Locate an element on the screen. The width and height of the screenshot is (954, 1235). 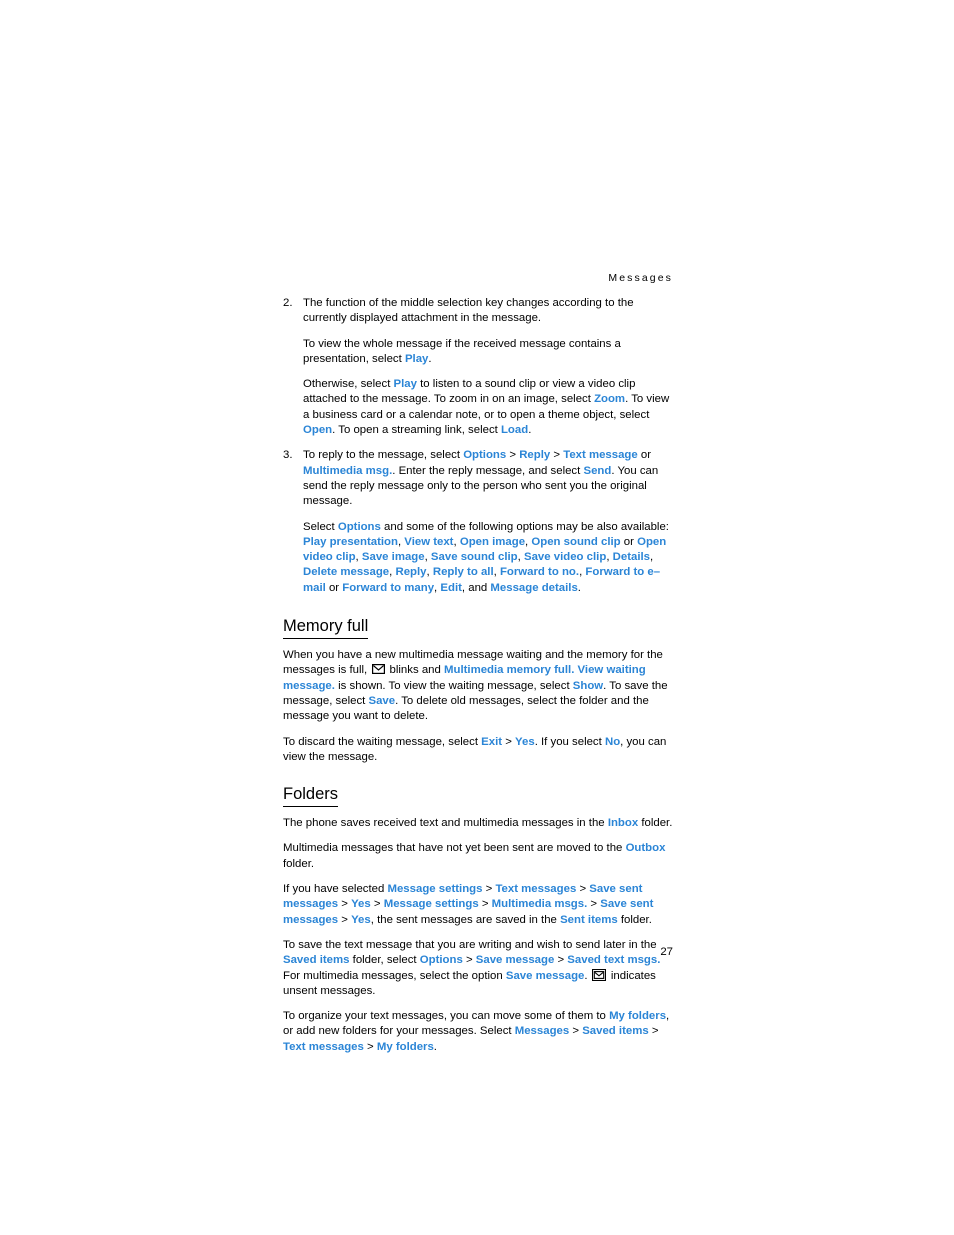
ui-term: Text messages is located at coordinates (536, 889).